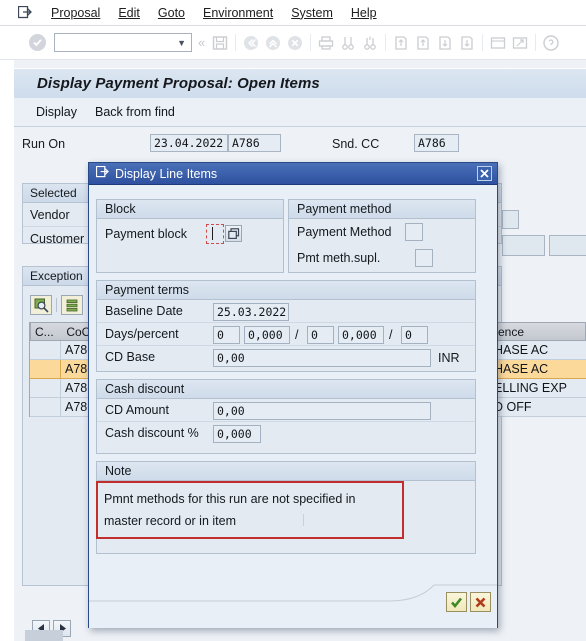 The image size is (586, 641). What do you see at coordinates (456, 602) in the screenshot?
I see `confirm-button` at bounding box center [456, 602].